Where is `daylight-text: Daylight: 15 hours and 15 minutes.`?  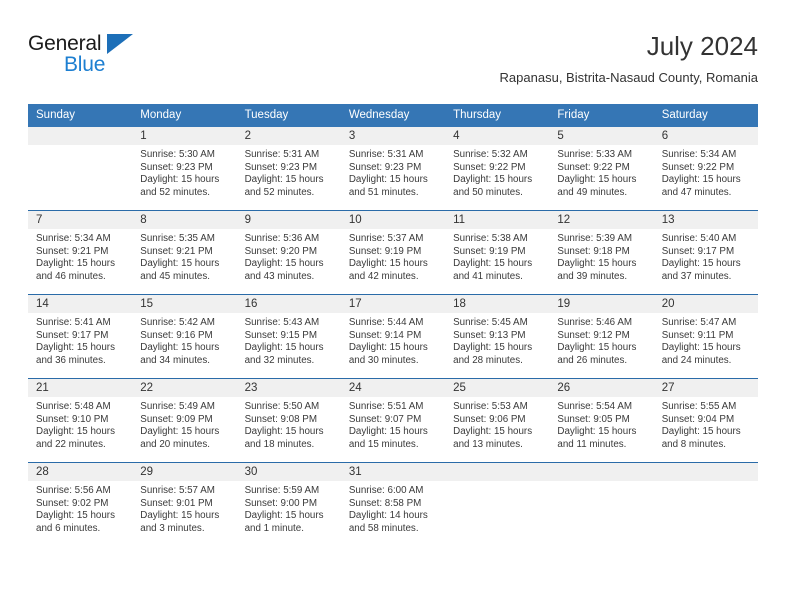
daylight-text: Daylight: 15 hours and 15 minutes. is located at coordinates (388, 438).